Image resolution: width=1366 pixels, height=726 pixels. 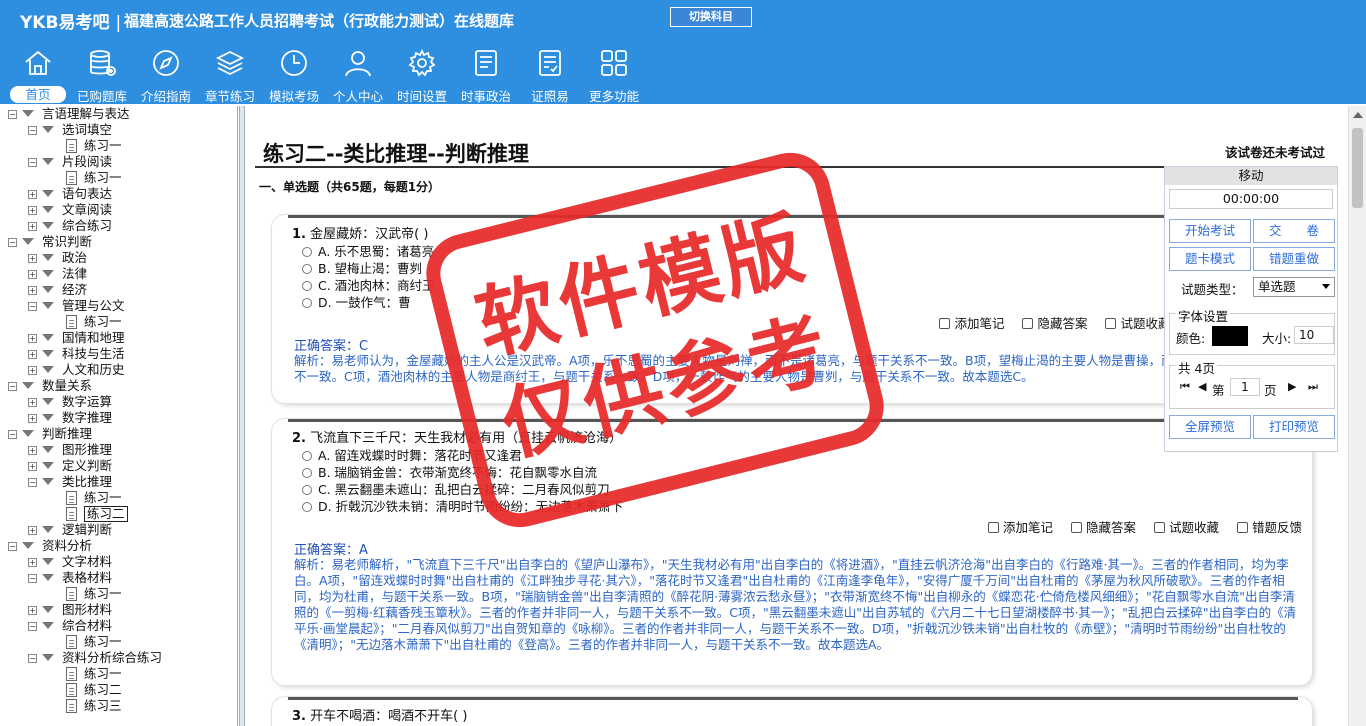 I want to click on tree-folder: + 经济, so click(x=120, y=290).